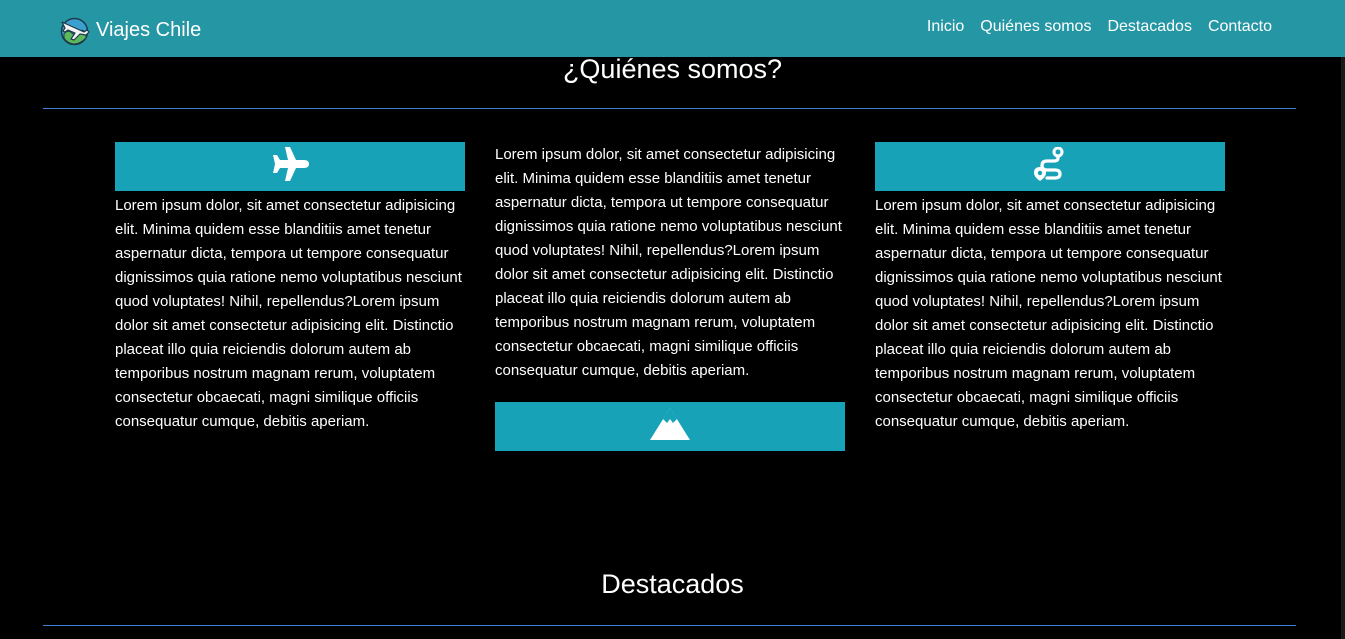  What do you see at coordinates (672, 584) in the screenshot?
I see `featured-section-title: Destacados` at bounding box center [672, 584].